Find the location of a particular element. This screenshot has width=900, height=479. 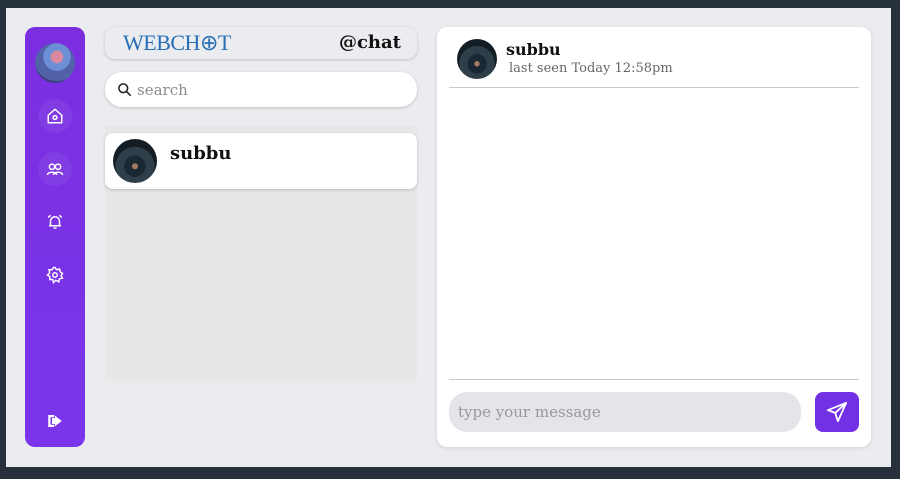

brand-logo: WEBCH⊕T is located at coordinates (177, 42).